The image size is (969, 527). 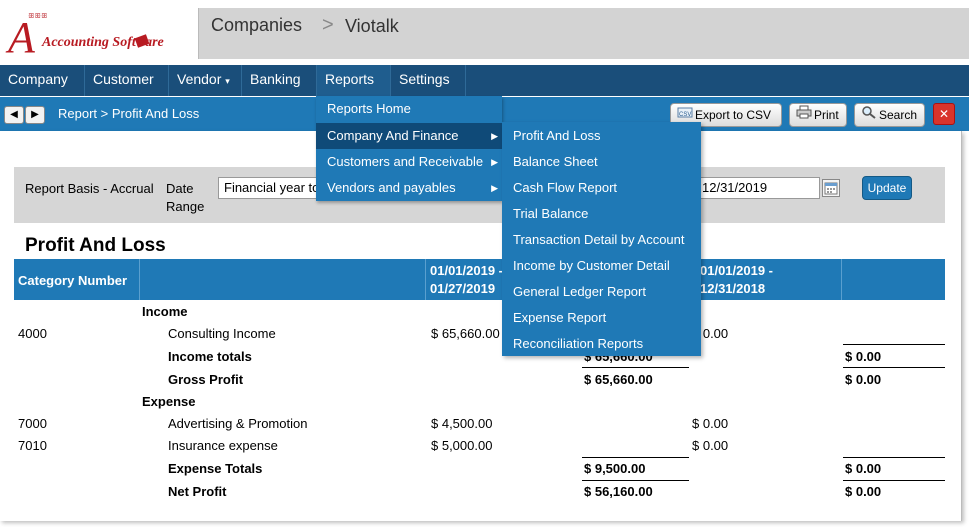 What do you see at coordinates (279, 89) in the screenshot?
I see `menu-banking: Banking ▾` at bounding box center [279, 89].